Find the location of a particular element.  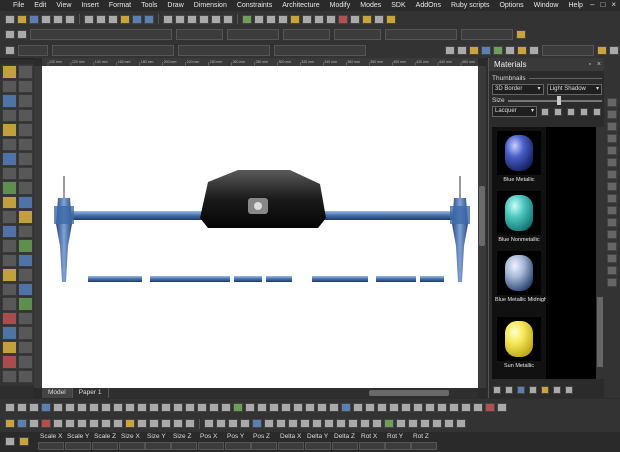

style-select is located at coordinates (487, 34).